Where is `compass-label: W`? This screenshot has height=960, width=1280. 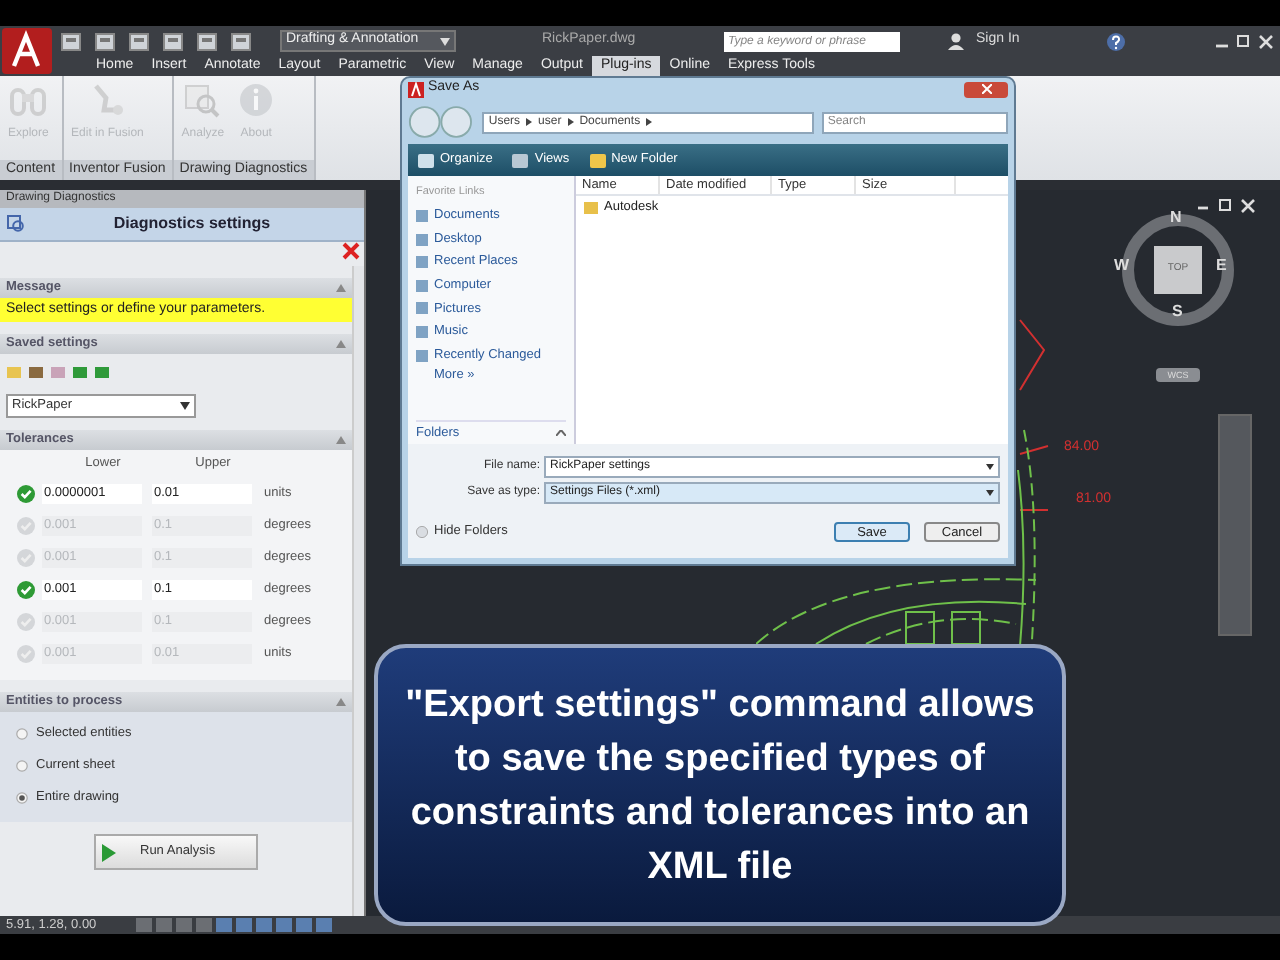
compass-label: W is located at coordinates (1122, 265).